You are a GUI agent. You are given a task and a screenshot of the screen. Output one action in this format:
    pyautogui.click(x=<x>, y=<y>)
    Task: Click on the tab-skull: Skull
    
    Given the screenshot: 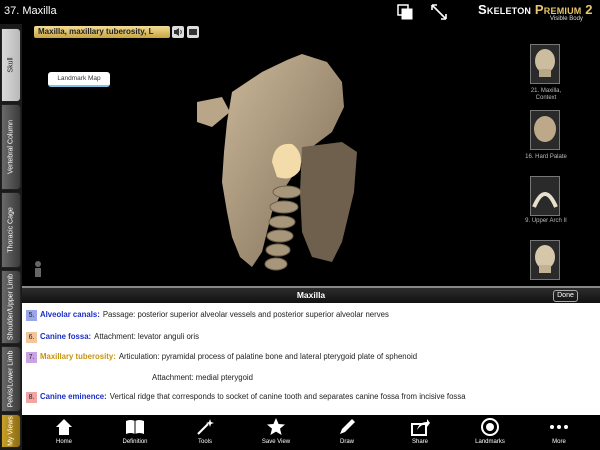 What is the action you would take?
    pyautogui.click(x=11, y=65)
    